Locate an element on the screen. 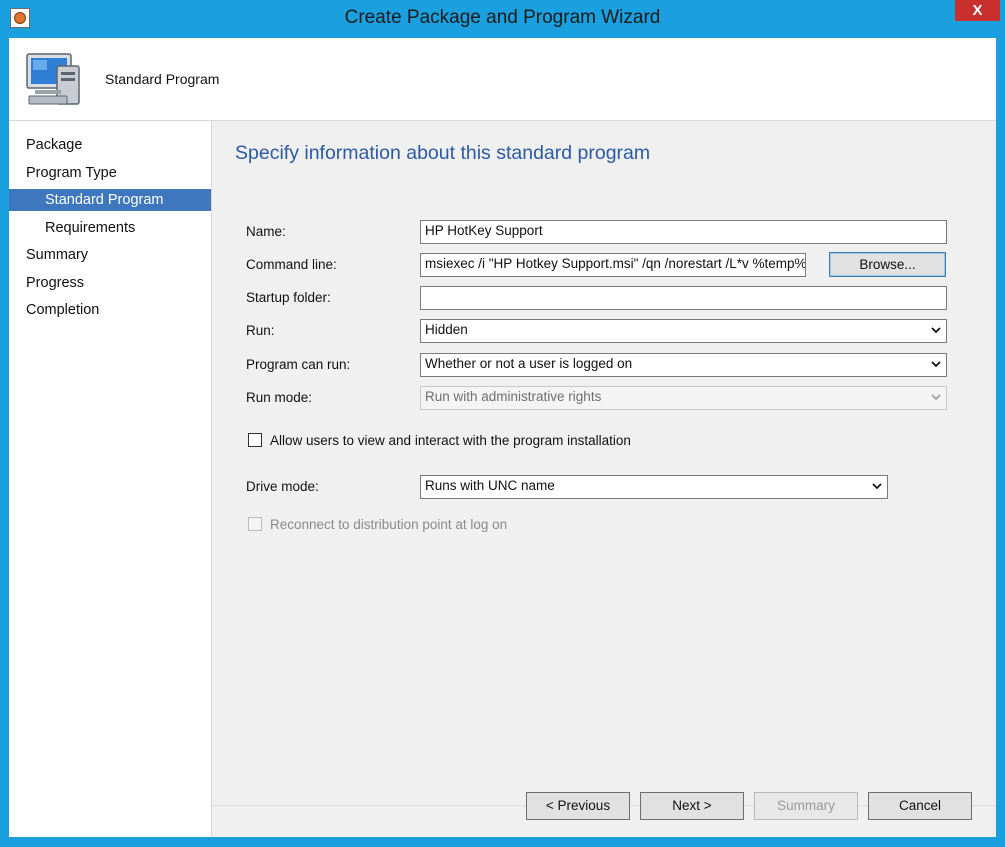 Image resolution: width=1005 pixels, height=847 pixels. run-mode-select: Run with administrative rights is located at coordinates (683, 398).